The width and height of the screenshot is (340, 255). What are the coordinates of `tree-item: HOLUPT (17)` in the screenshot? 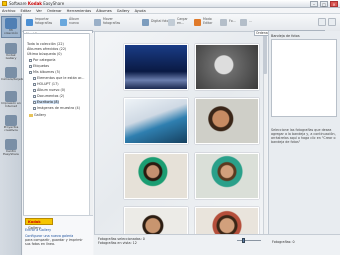 It's located at (46, 84).